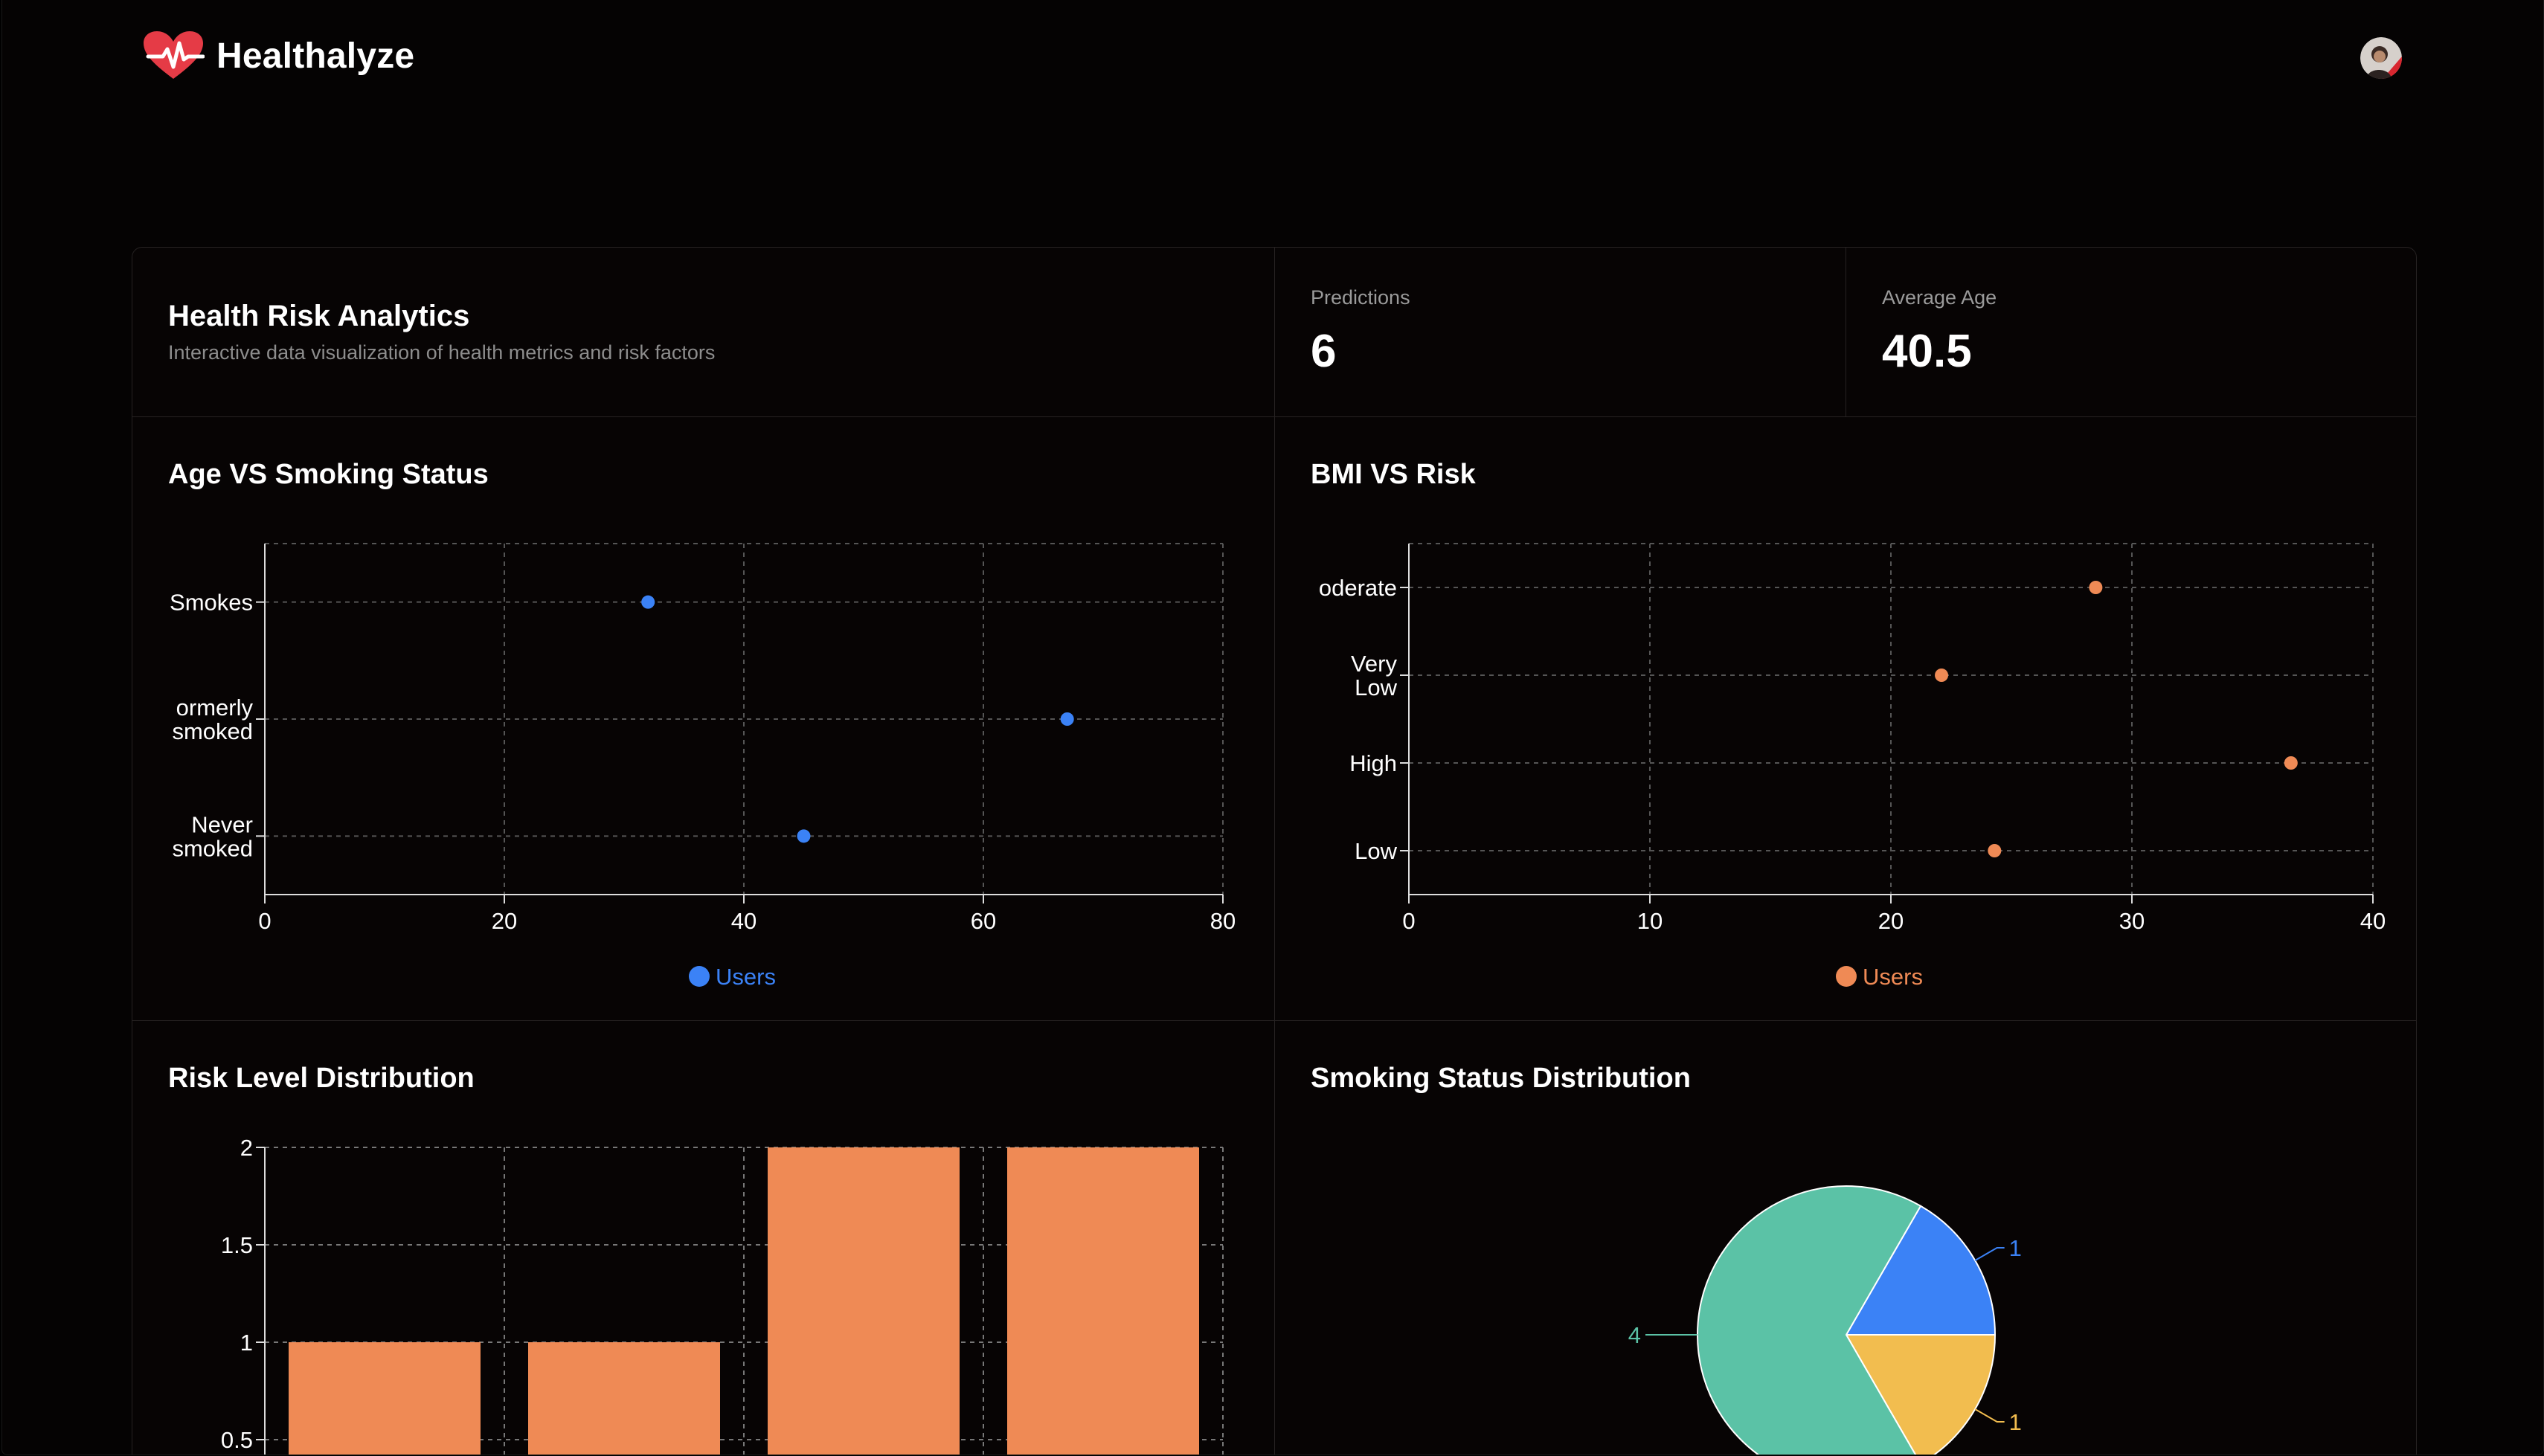 The image size is (2544, 1456). Describe the element at coordinates (1324, 351) in the screenshot. I see `stat-value: 6` at that location.